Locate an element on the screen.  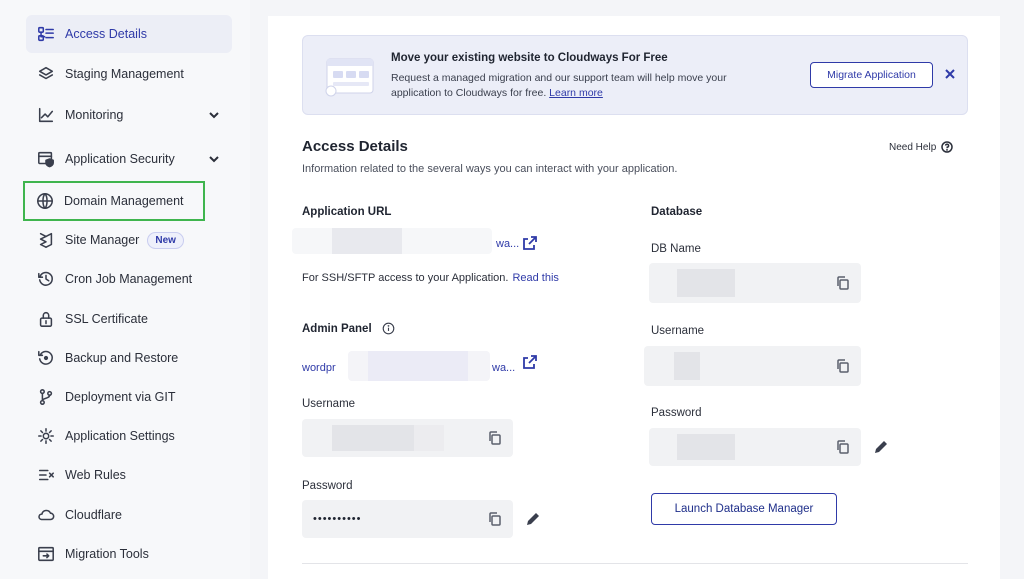
db-name-field is located at coordinates (755, 283).